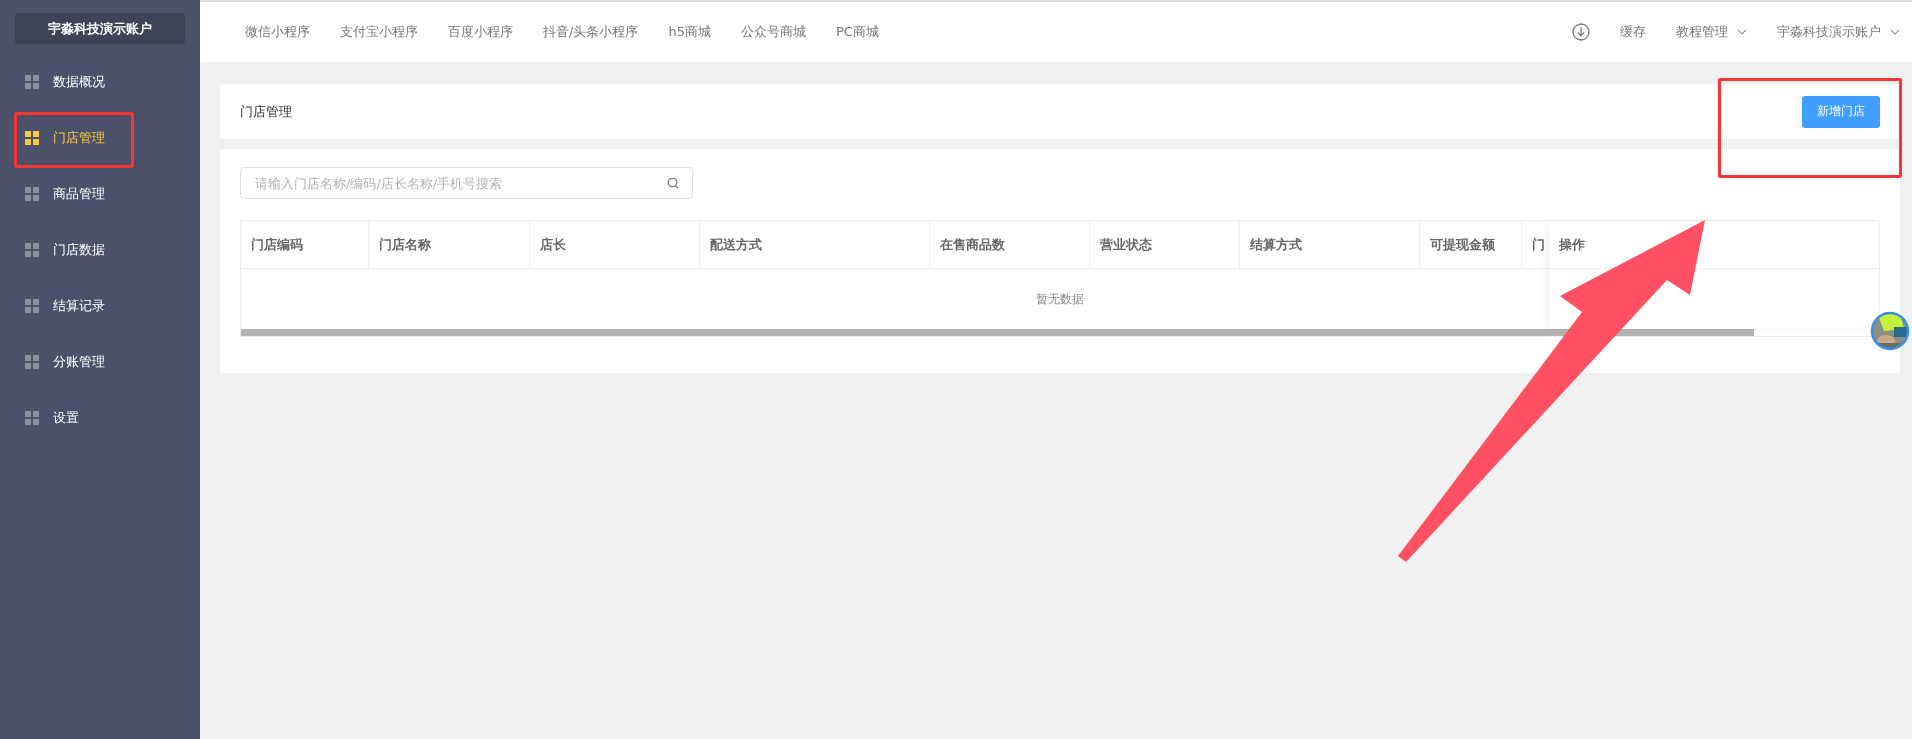 Image resolution: width=1912 pixels, height=739 pixels. What do you see at coordinates (815, 244) in the screenshot?
I see `column-header: 配送方式` at bounding box center [815, 244].